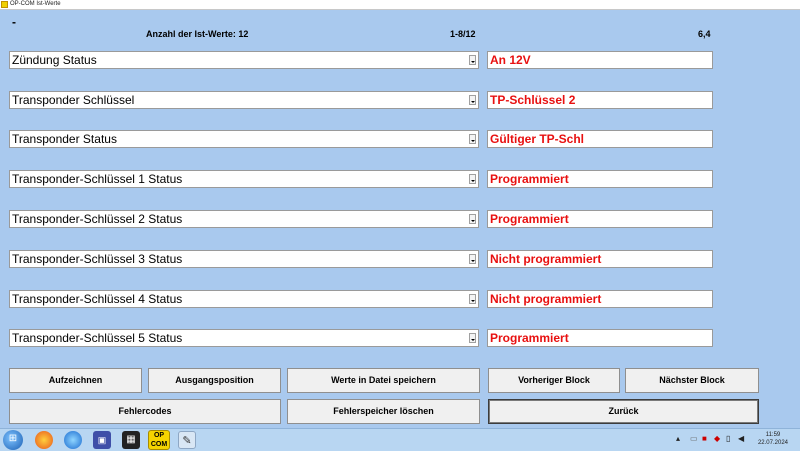 The height and width of the screenshot is (451, 800). I want to click on value-select-1: Zündung Status, so click(244, 60).